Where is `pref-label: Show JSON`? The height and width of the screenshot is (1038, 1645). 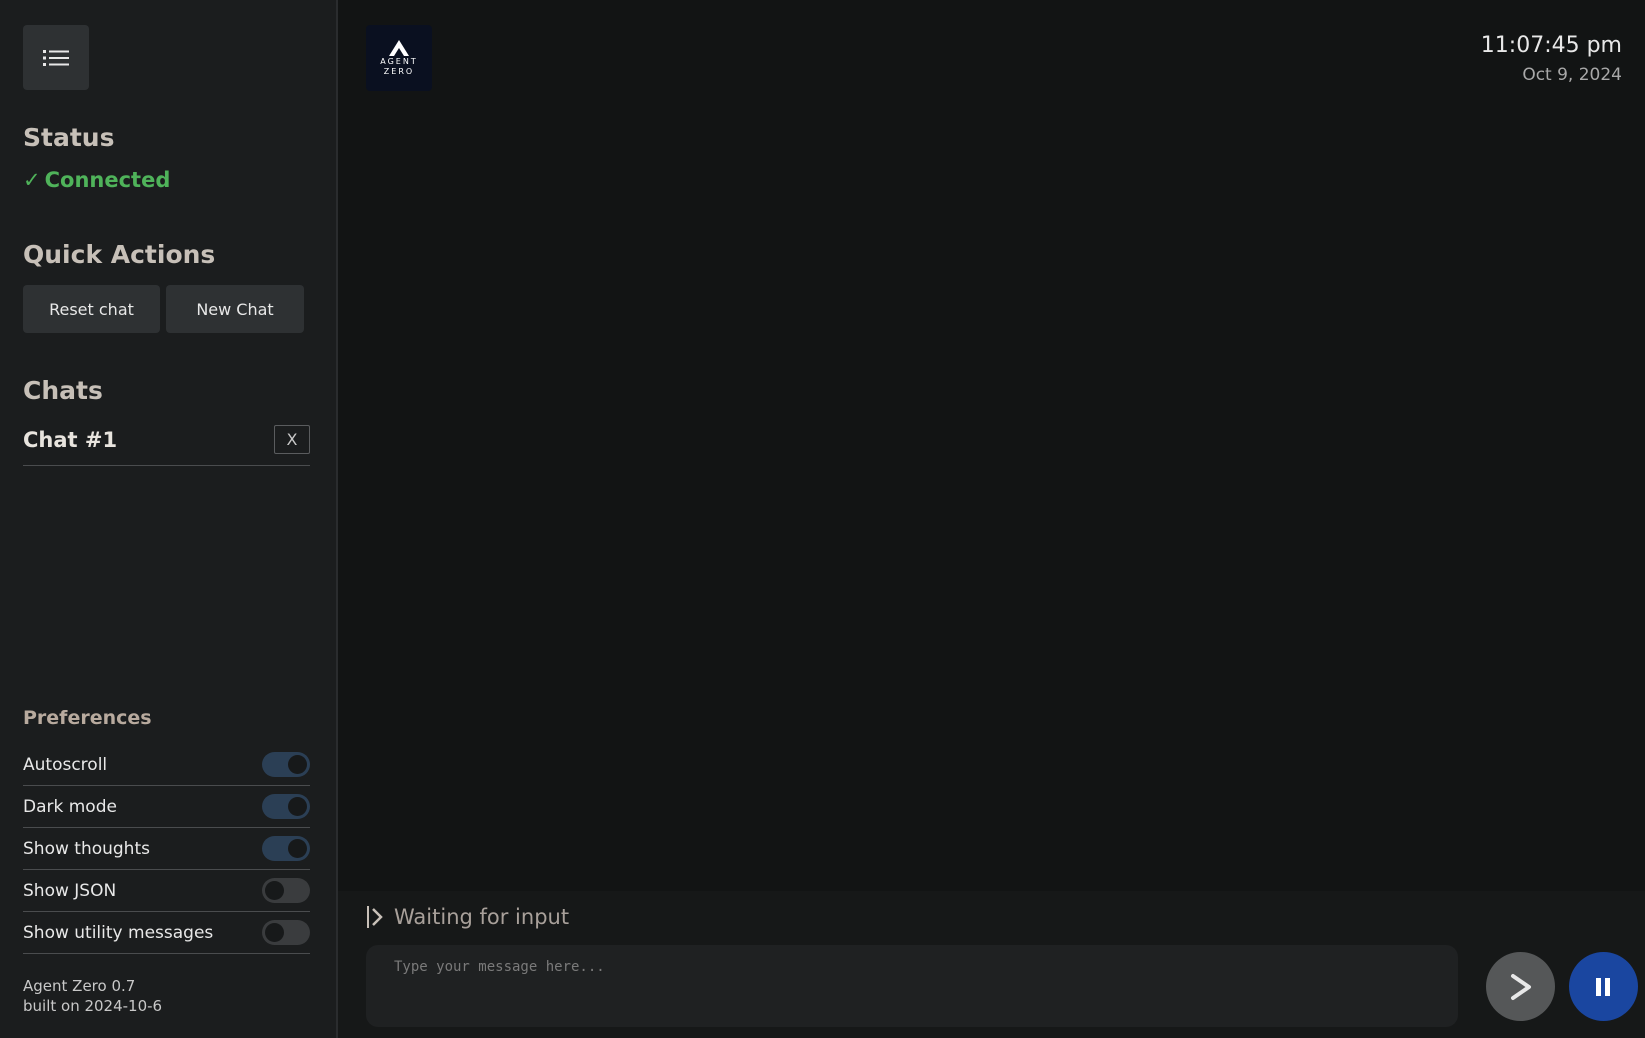 pref-label: Show JSON is located at coordinates (70, 890).